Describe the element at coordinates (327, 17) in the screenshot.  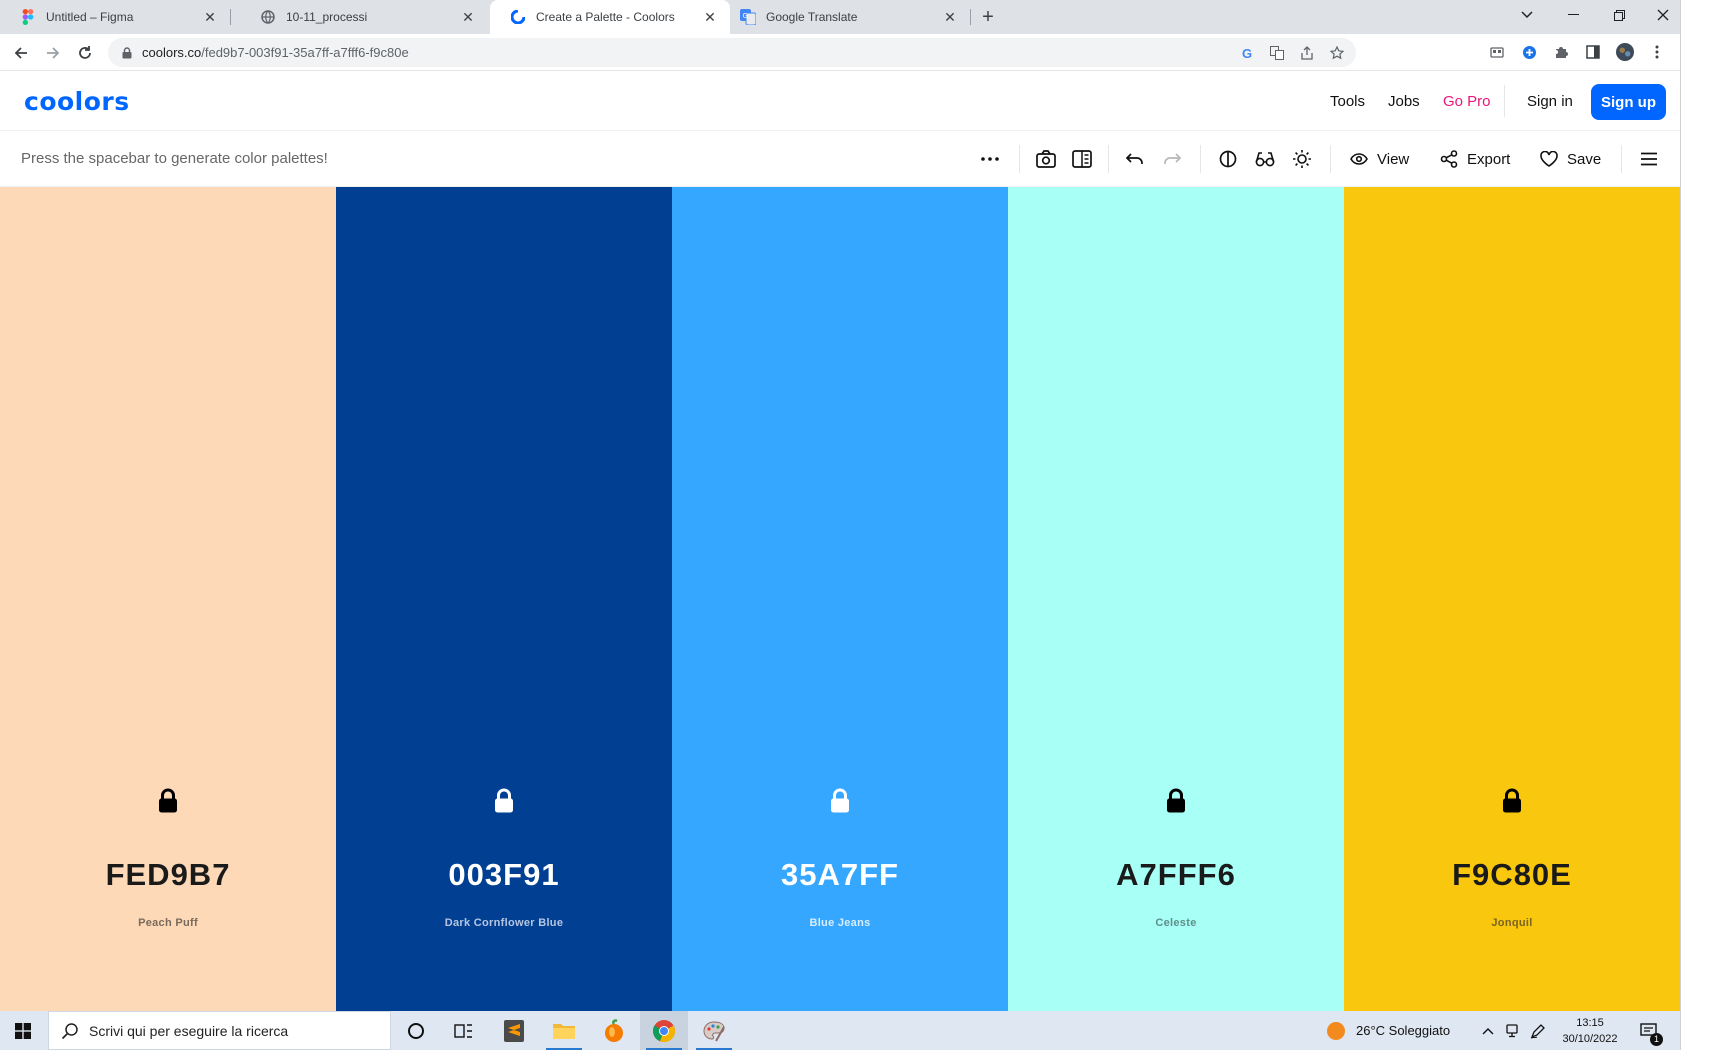
I see `tab-title: 10-11_processi` at that location.